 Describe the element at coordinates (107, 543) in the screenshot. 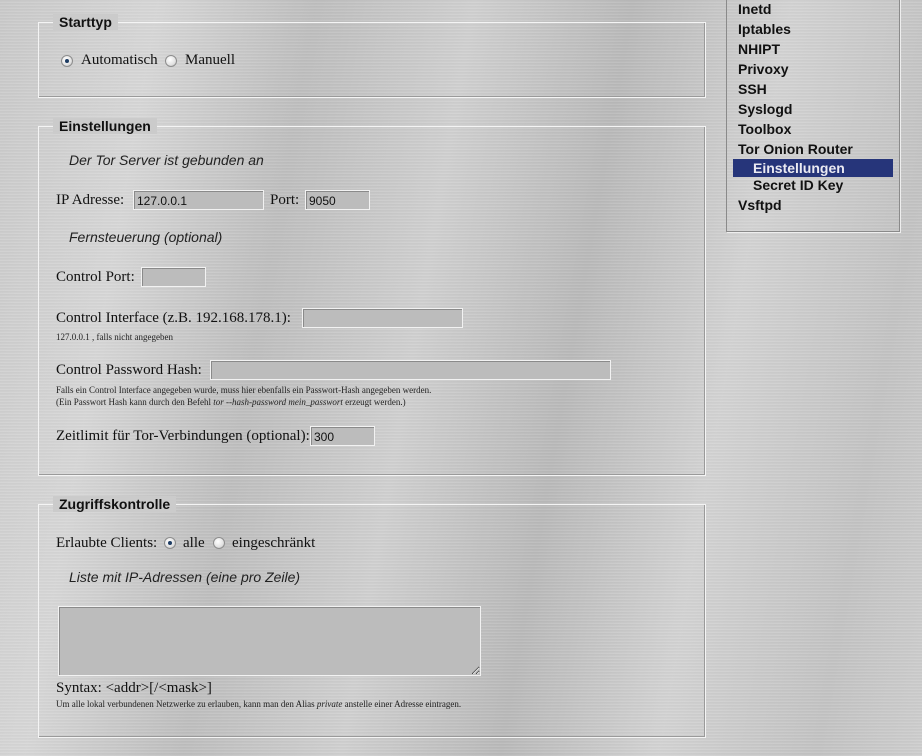

I see `clients-label: Erlaubte Clients:` at that location.